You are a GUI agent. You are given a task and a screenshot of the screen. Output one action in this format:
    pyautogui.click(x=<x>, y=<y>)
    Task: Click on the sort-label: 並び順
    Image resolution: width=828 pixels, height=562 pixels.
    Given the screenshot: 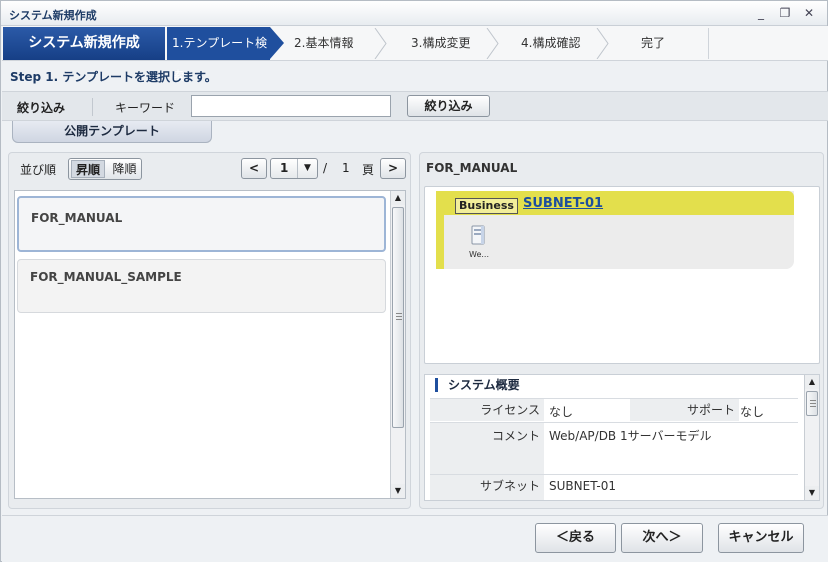 What is the action you would take?
    pyautogui.click(x=38, y=170)
    